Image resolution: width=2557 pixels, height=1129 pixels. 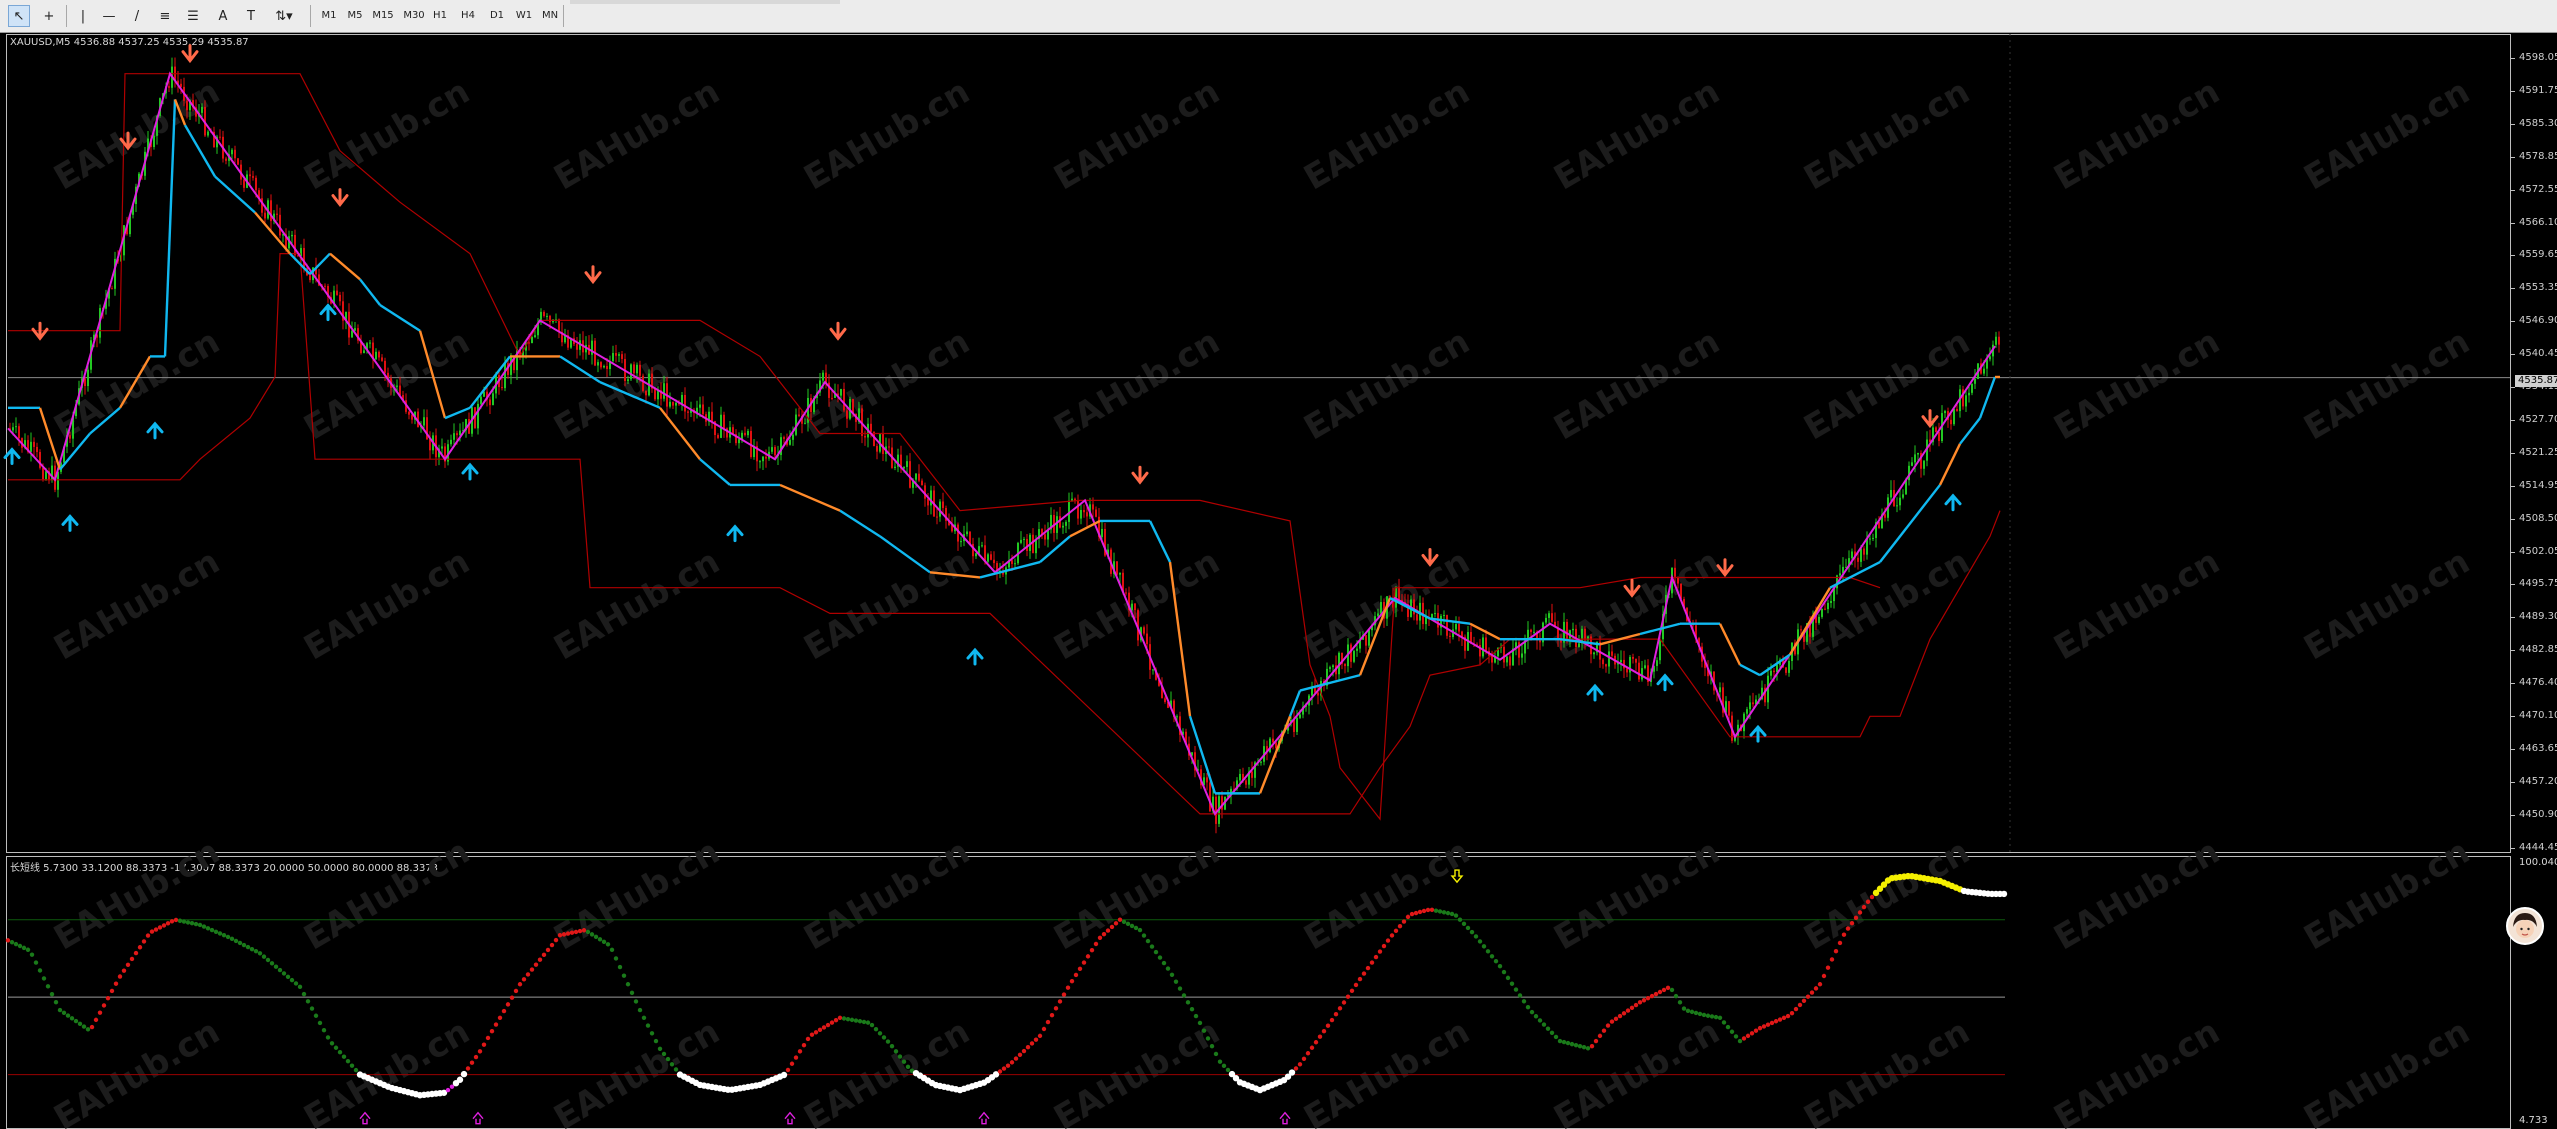 What do you see at coordinates (478, 1118) in the screenshot?
I see `osc-up-arrow-icon` at bounding box center [478, 1118].